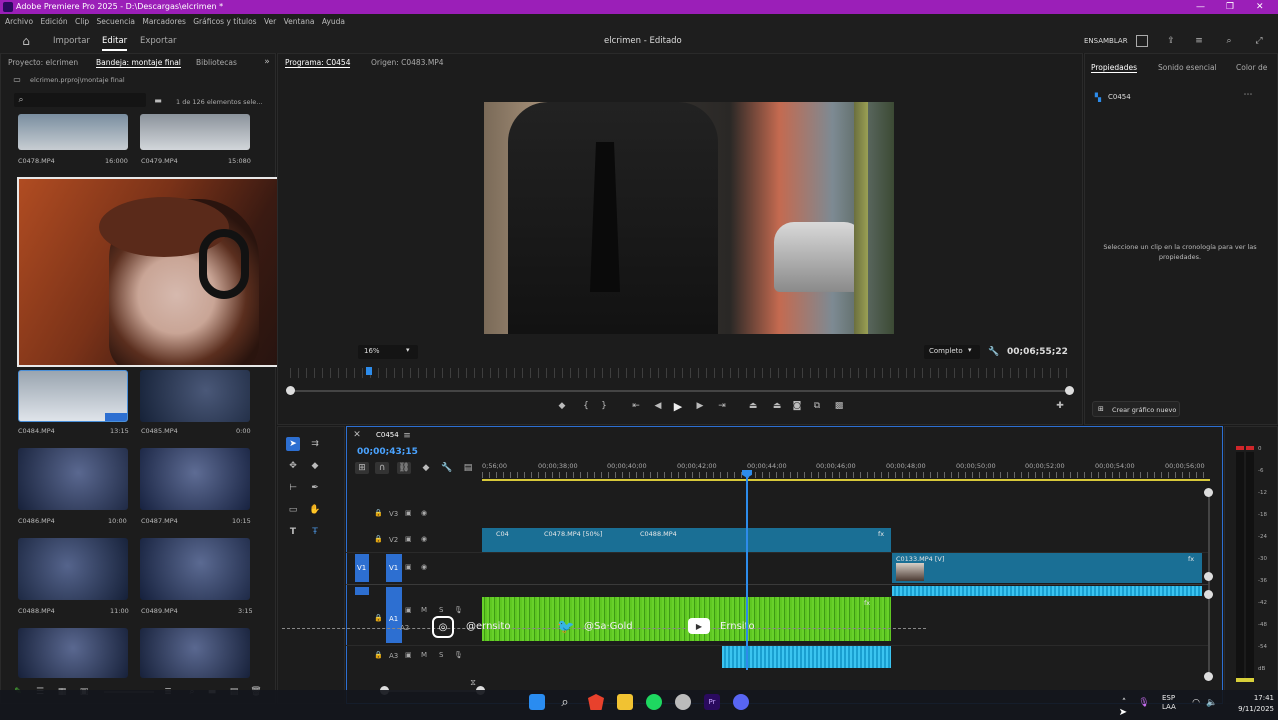 This screenshot has width=1278, height=720. Describe the element at coordinates (293, 532) in the screenshot. I see `type-tool-icon: T` at that location.